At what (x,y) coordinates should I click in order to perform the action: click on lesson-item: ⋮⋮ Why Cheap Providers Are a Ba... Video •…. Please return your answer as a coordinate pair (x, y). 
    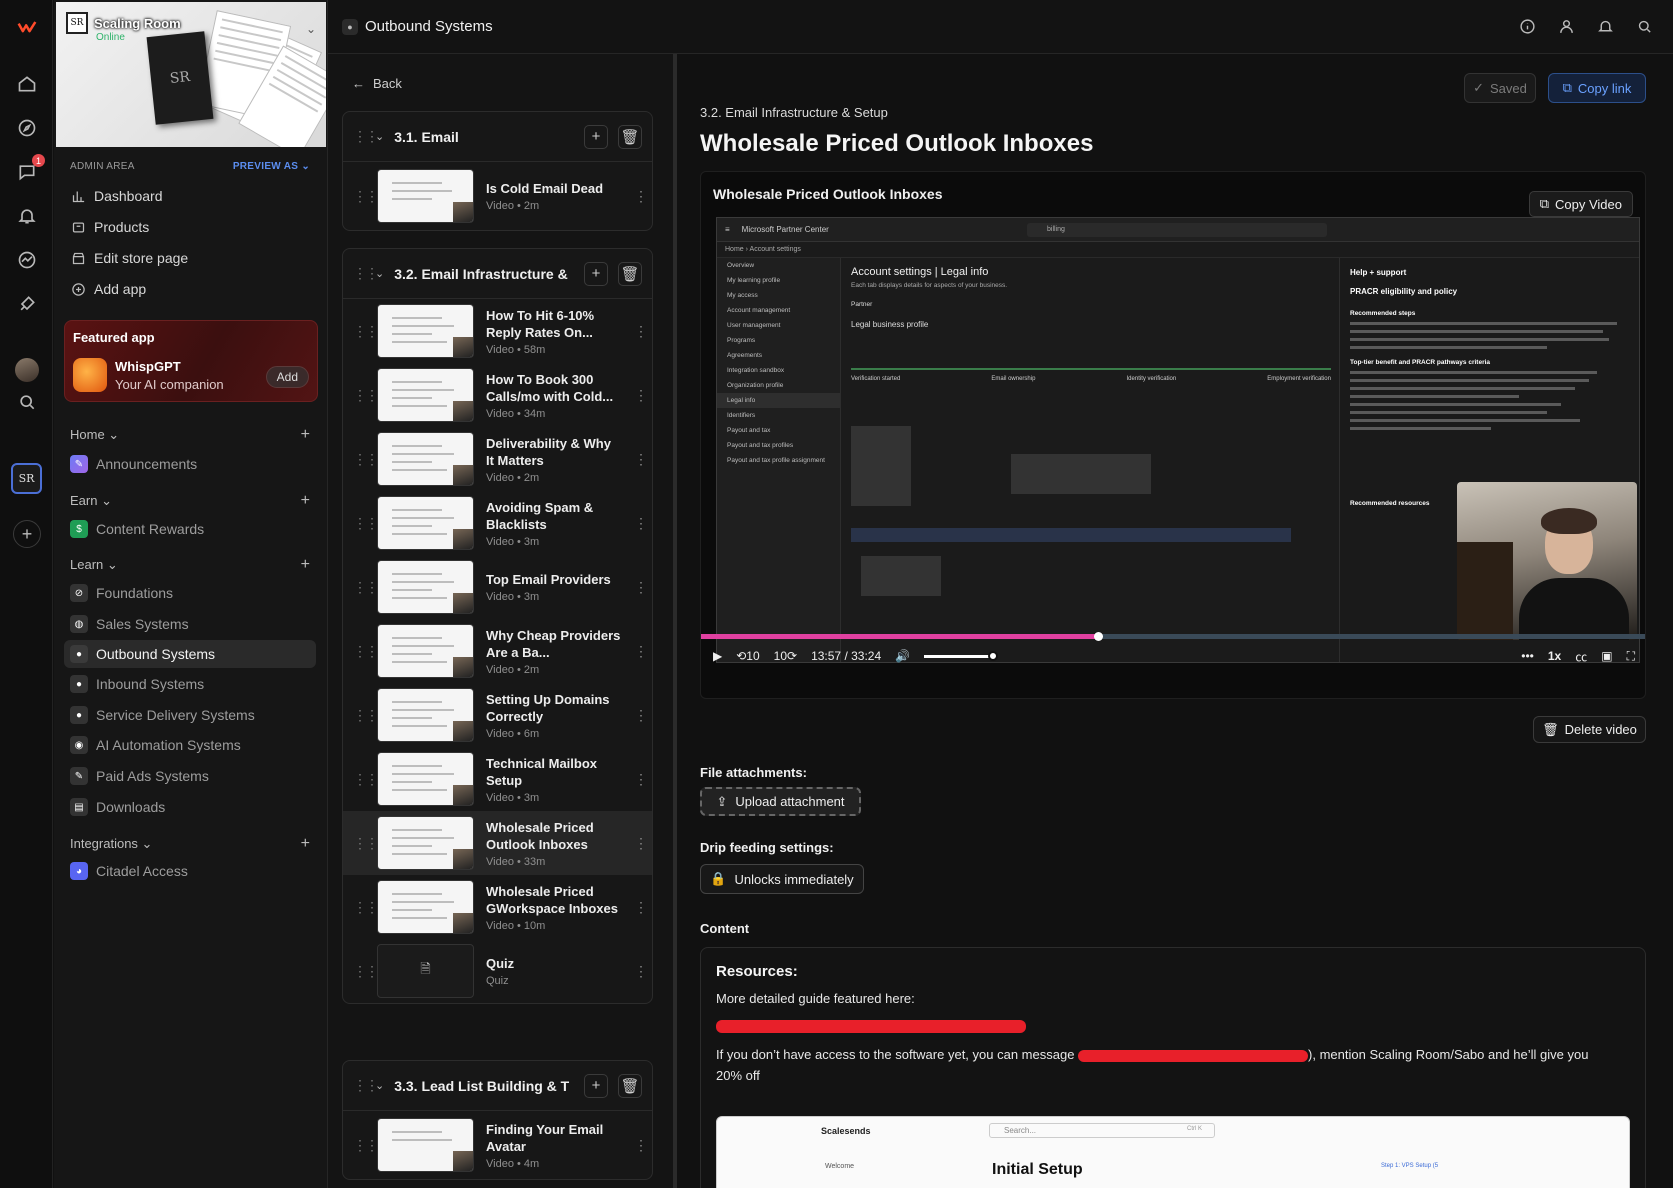
    Looking at the image, I should click on (497, 651).